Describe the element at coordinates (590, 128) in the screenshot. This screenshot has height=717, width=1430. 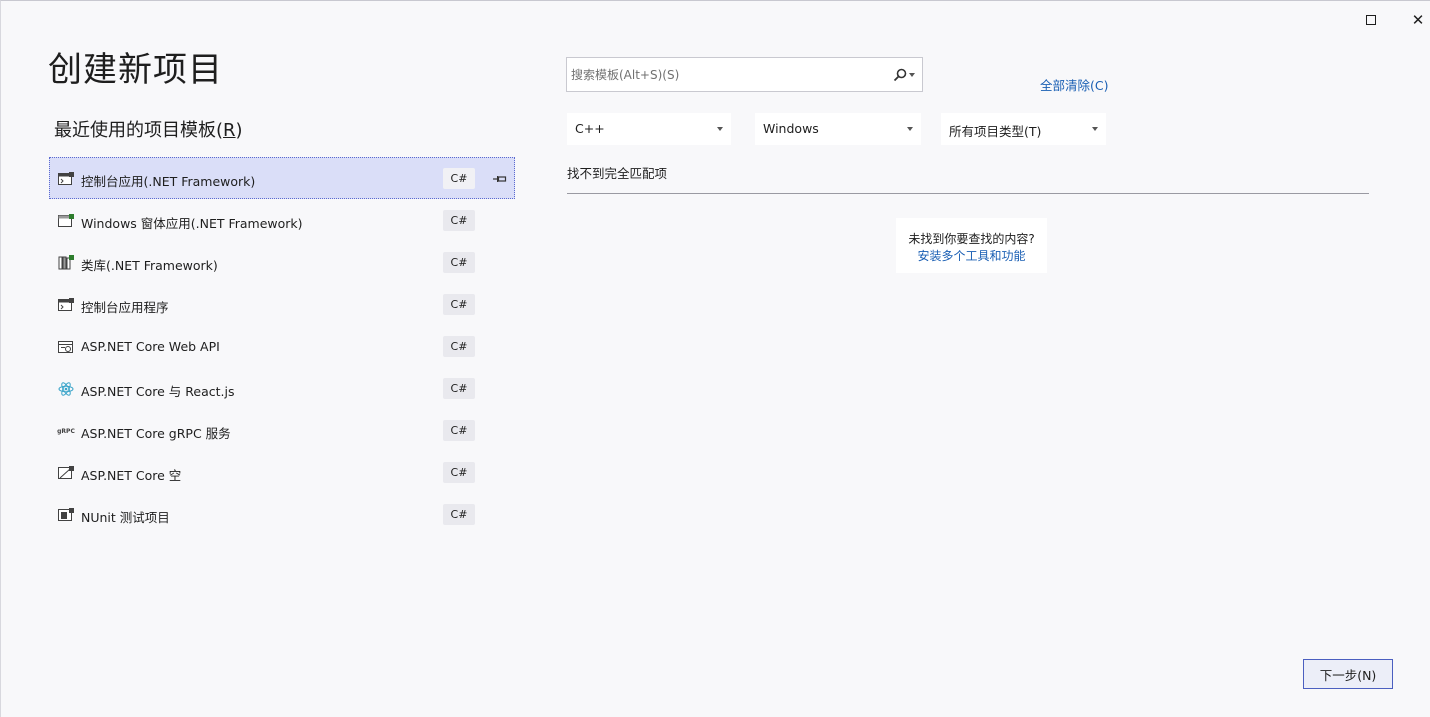
I see `language-filter-value: C++` at that location.